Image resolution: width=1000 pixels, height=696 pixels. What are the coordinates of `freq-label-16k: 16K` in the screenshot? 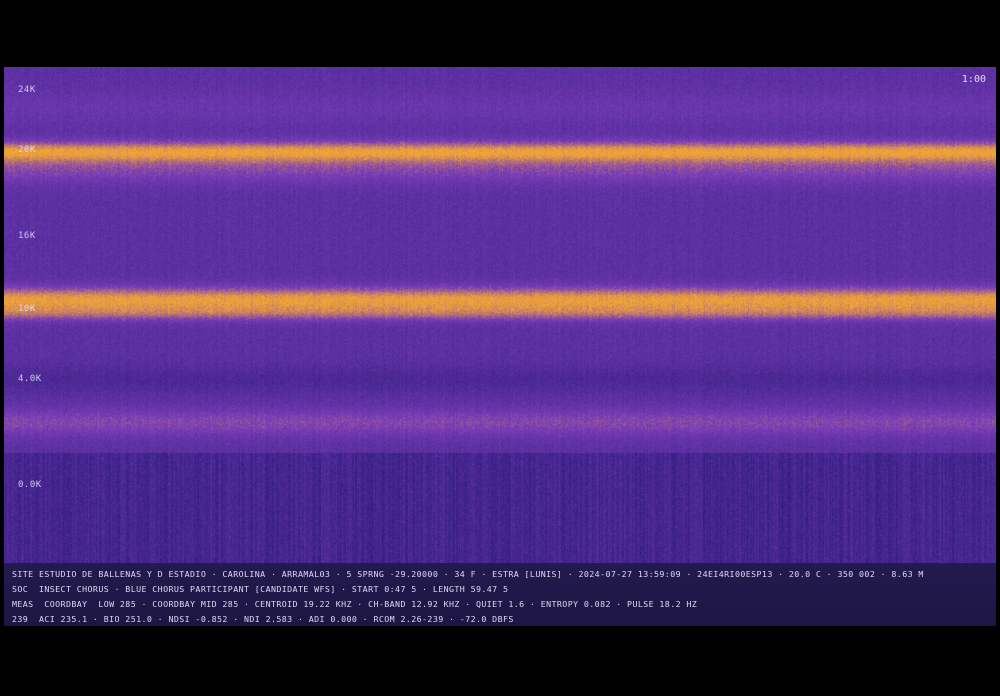 It's located at (27, 236).